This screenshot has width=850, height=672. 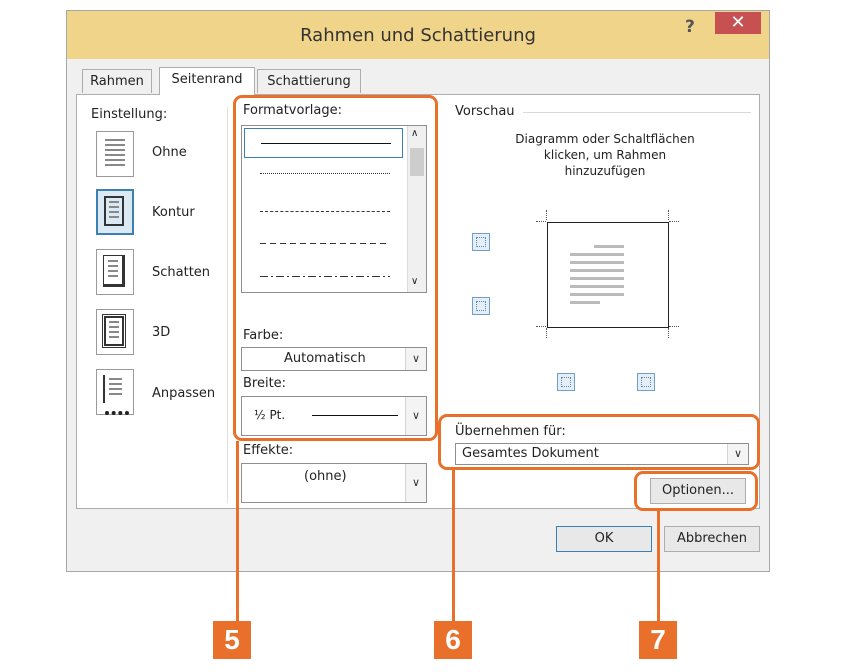 What do you see at coordinates (415, 483) in the screenshot?
I see `chevron-down-icon: ∨` at bounding box center [415, 483].